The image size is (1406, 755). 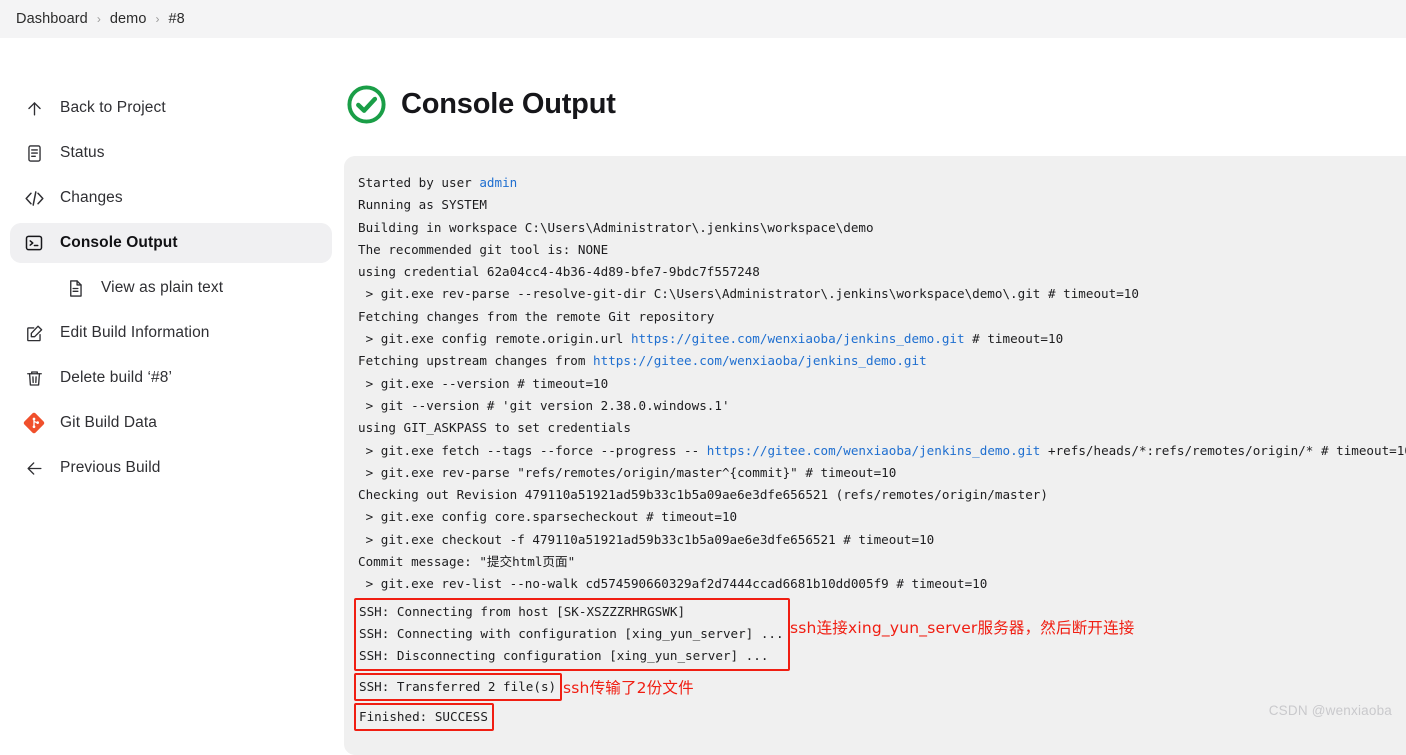 I want to click on console-link: admin, so click(x=498, y=182).